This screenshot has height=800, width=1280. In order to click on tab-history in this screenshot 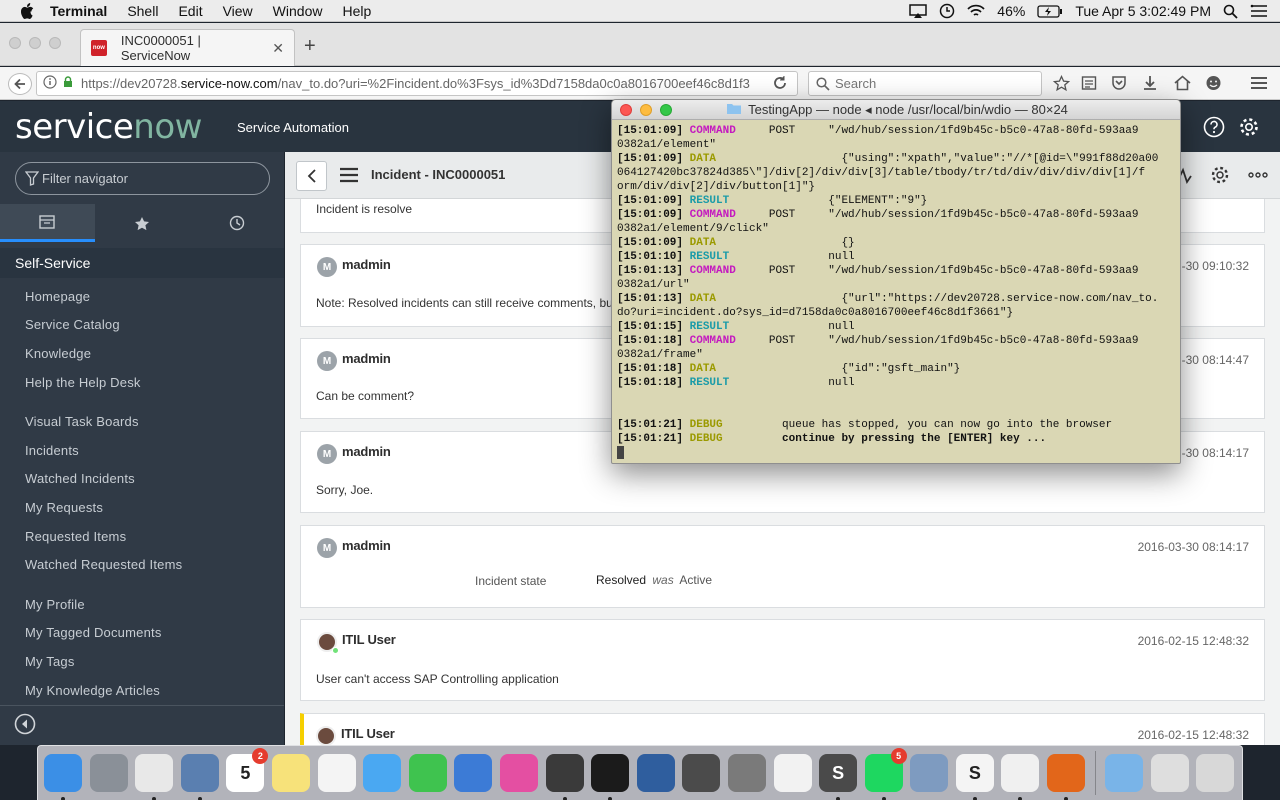, I will do `click(236, 223)`.